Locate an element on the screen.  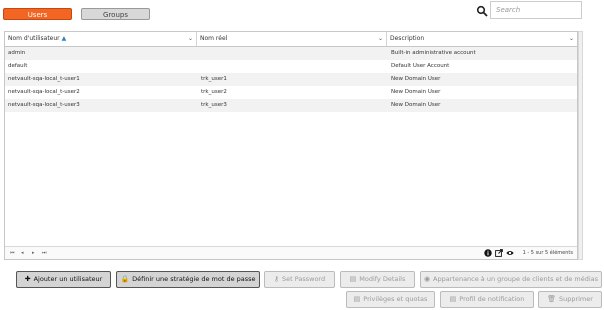
key-icon: ⚷ is located at coordinates (276, 279).